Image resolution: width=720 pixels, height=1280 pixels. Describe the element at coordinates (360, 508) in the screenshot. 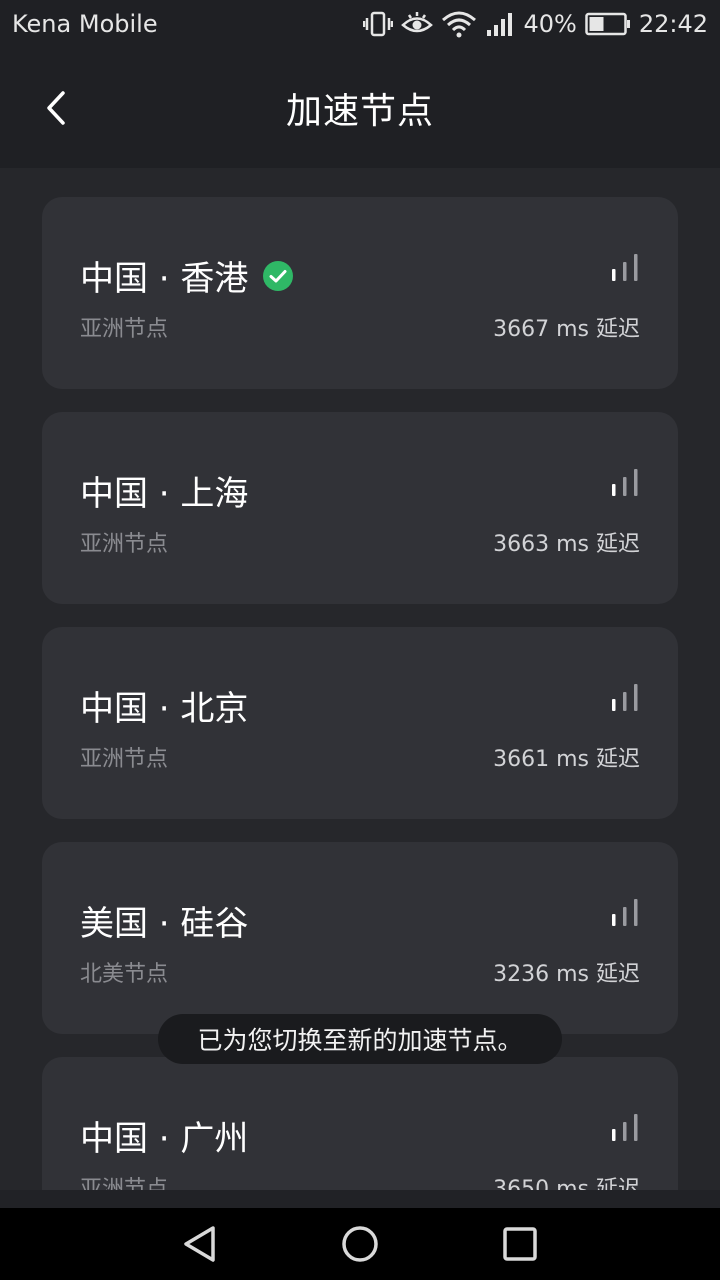

I see `node-card-shanghai: 中国 · 上海 亚洲节点 3663 ms 延迟` at that location.